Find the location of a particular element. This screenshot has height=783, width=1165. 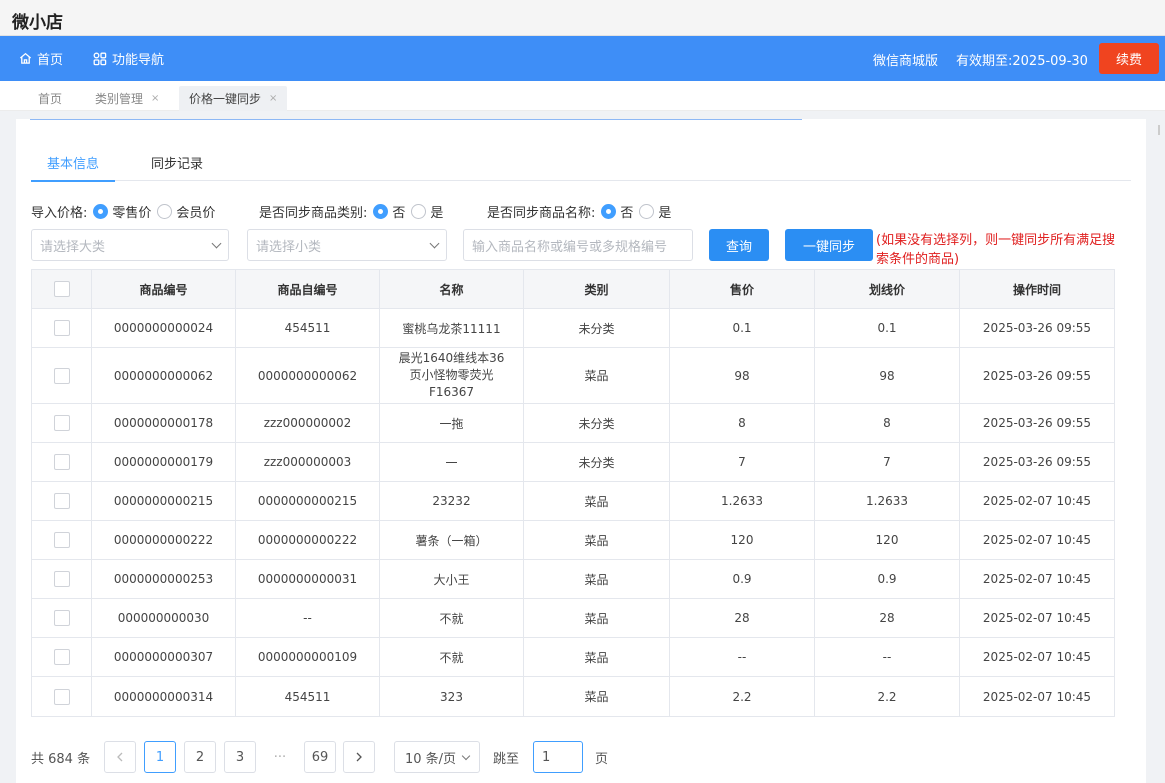

radio-member: 会员价 is located at coordinates (186, 211).